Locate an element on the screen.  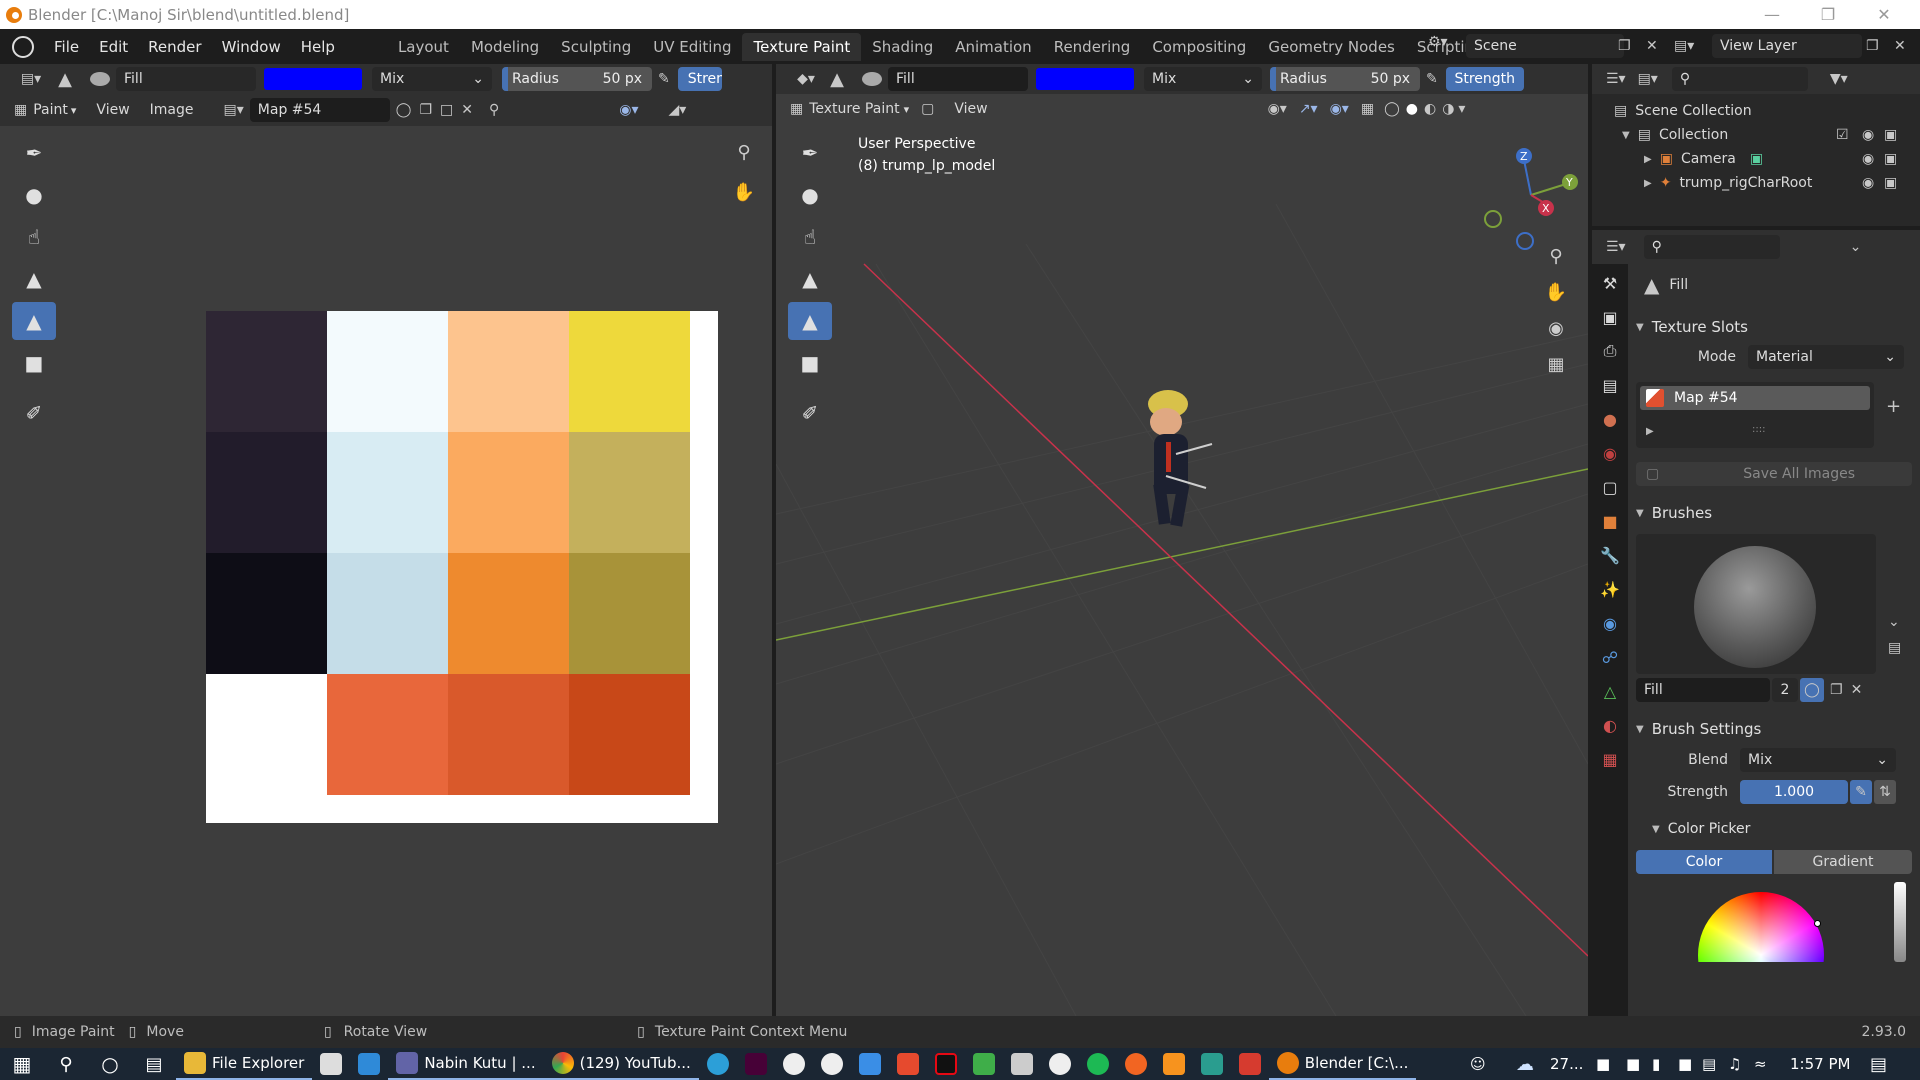
outliner-row-camera: ▶ ▣ Camera ▣ ◉ ▣ is located at coordinates (1778, 159).